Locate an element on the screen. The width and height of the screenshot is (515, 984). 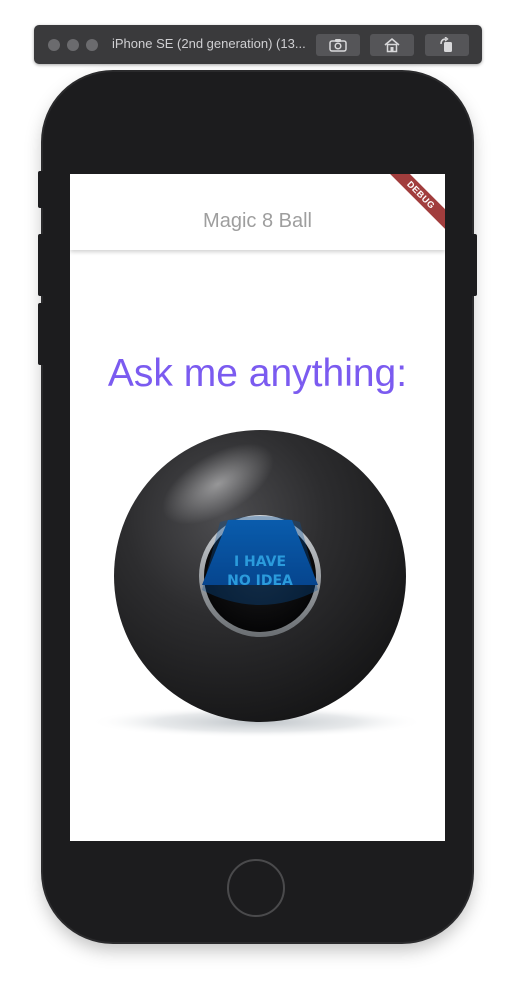
home-toolbar-button is located at coordinates (392, 45).